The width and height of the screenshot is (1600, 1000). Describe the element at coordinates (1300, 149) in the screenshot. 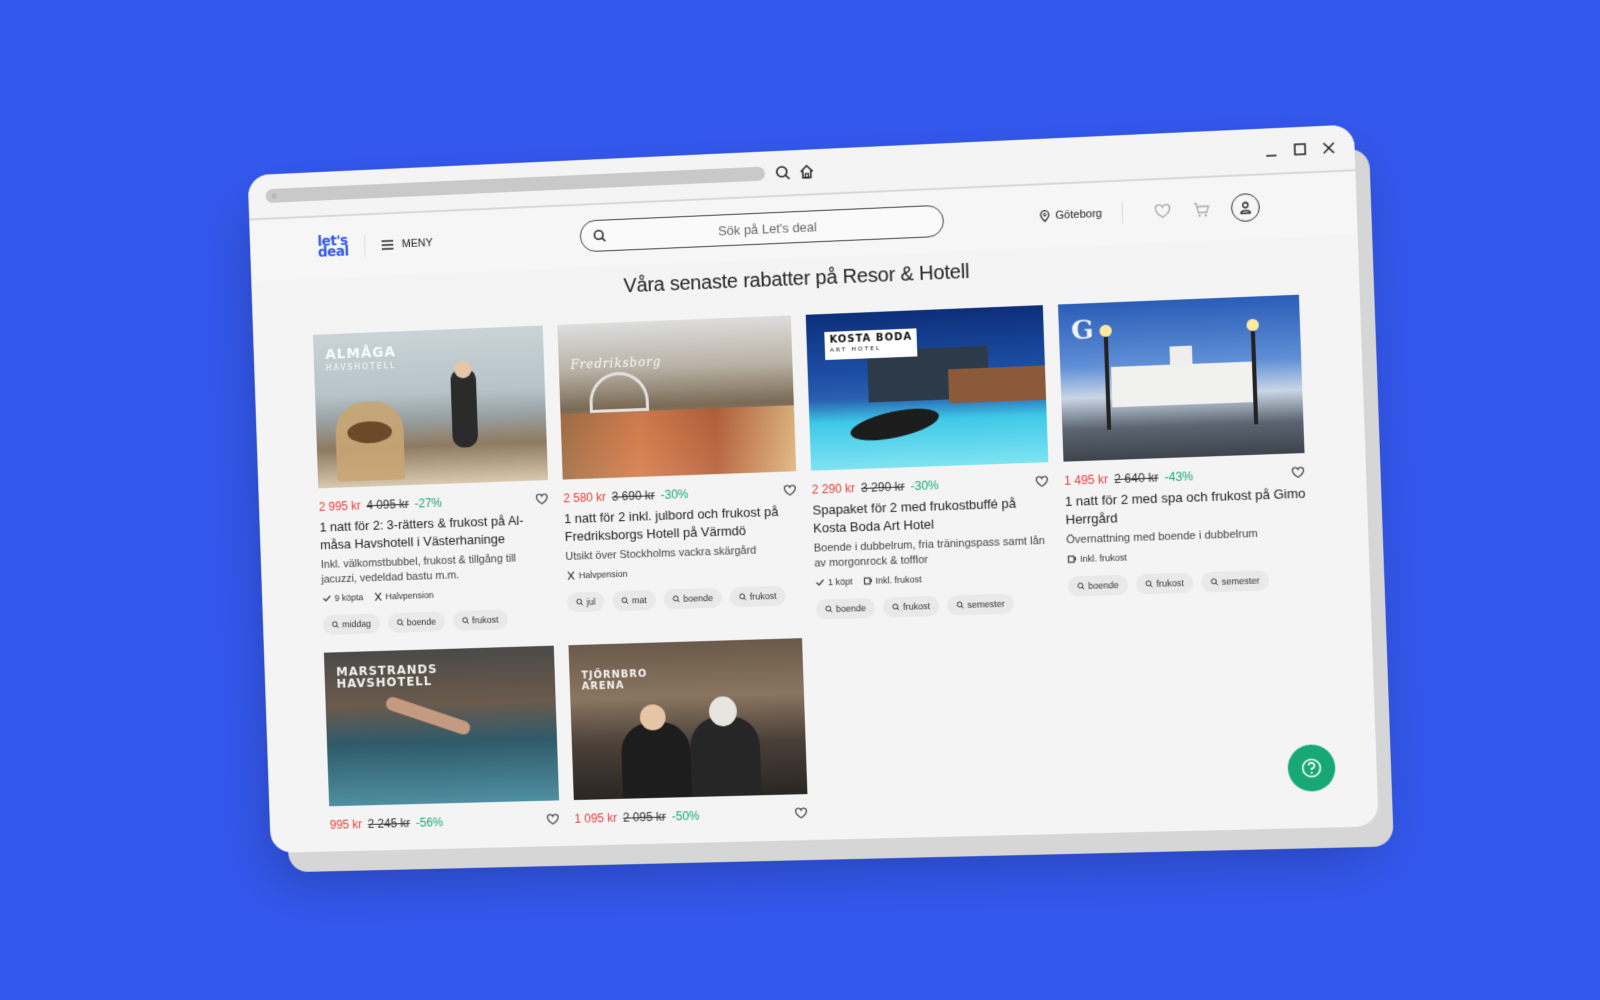

I see `maximize-icon` at that location.